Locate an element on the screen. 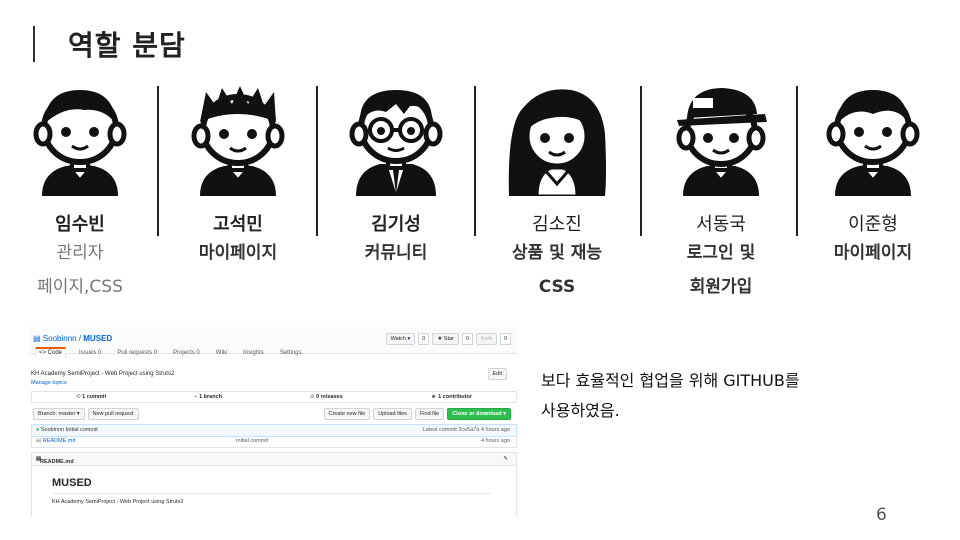 The height and width of the screenshot is (540, 960). new-pull-request-button: New pull request is located at coordinates (113, 414).